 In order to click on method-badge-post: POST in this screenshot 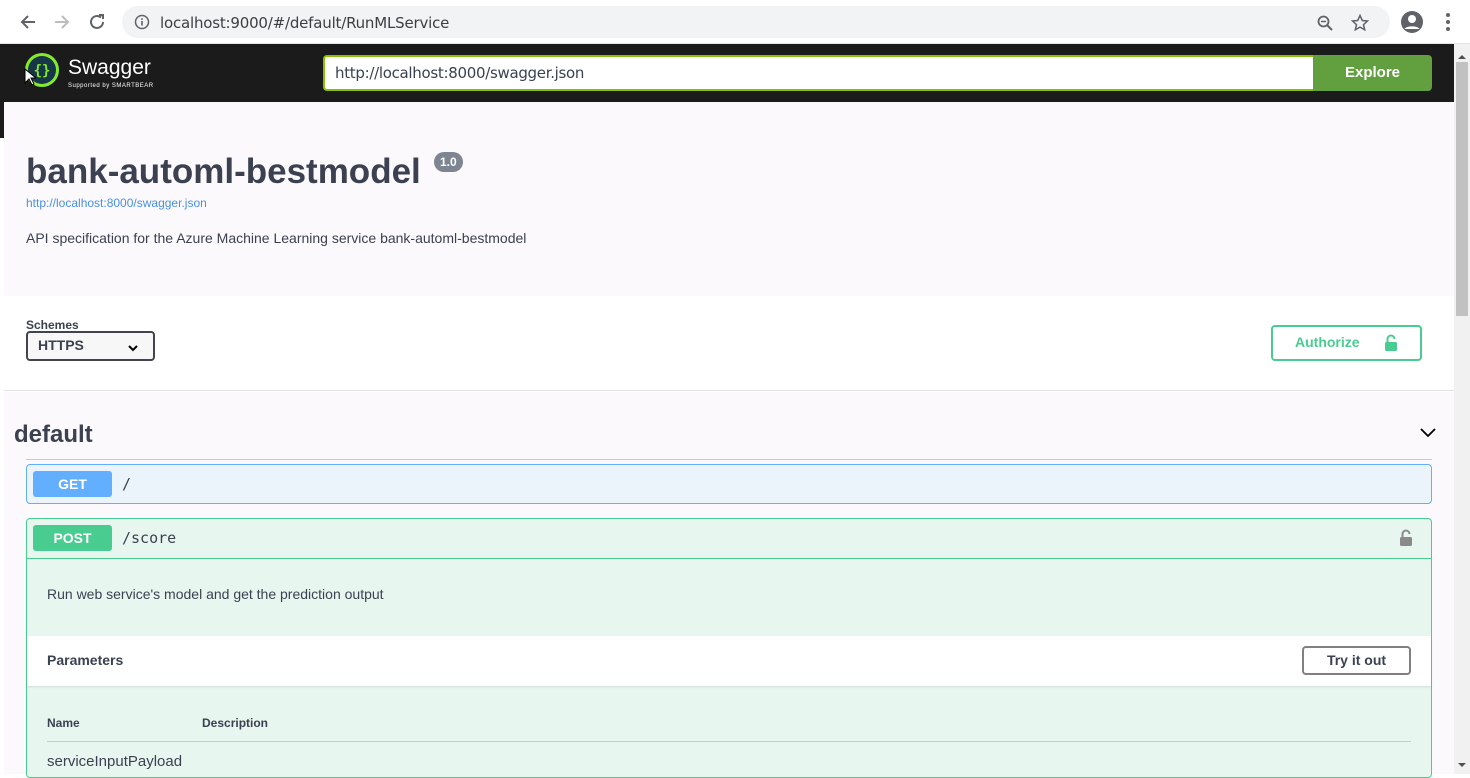, I will do `click(72, 538)`.